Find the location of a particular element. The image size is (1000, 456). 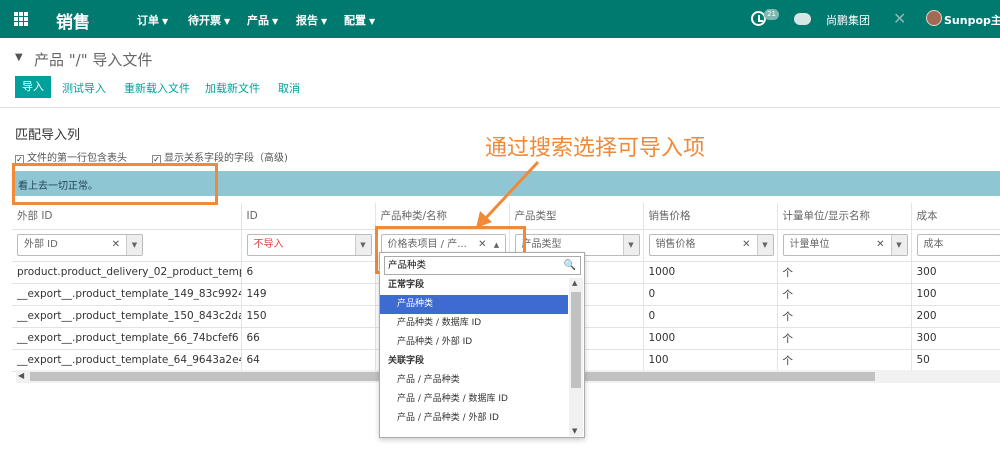

reload-file-button: 重新载入文件 is located at coordinates (157, 88).